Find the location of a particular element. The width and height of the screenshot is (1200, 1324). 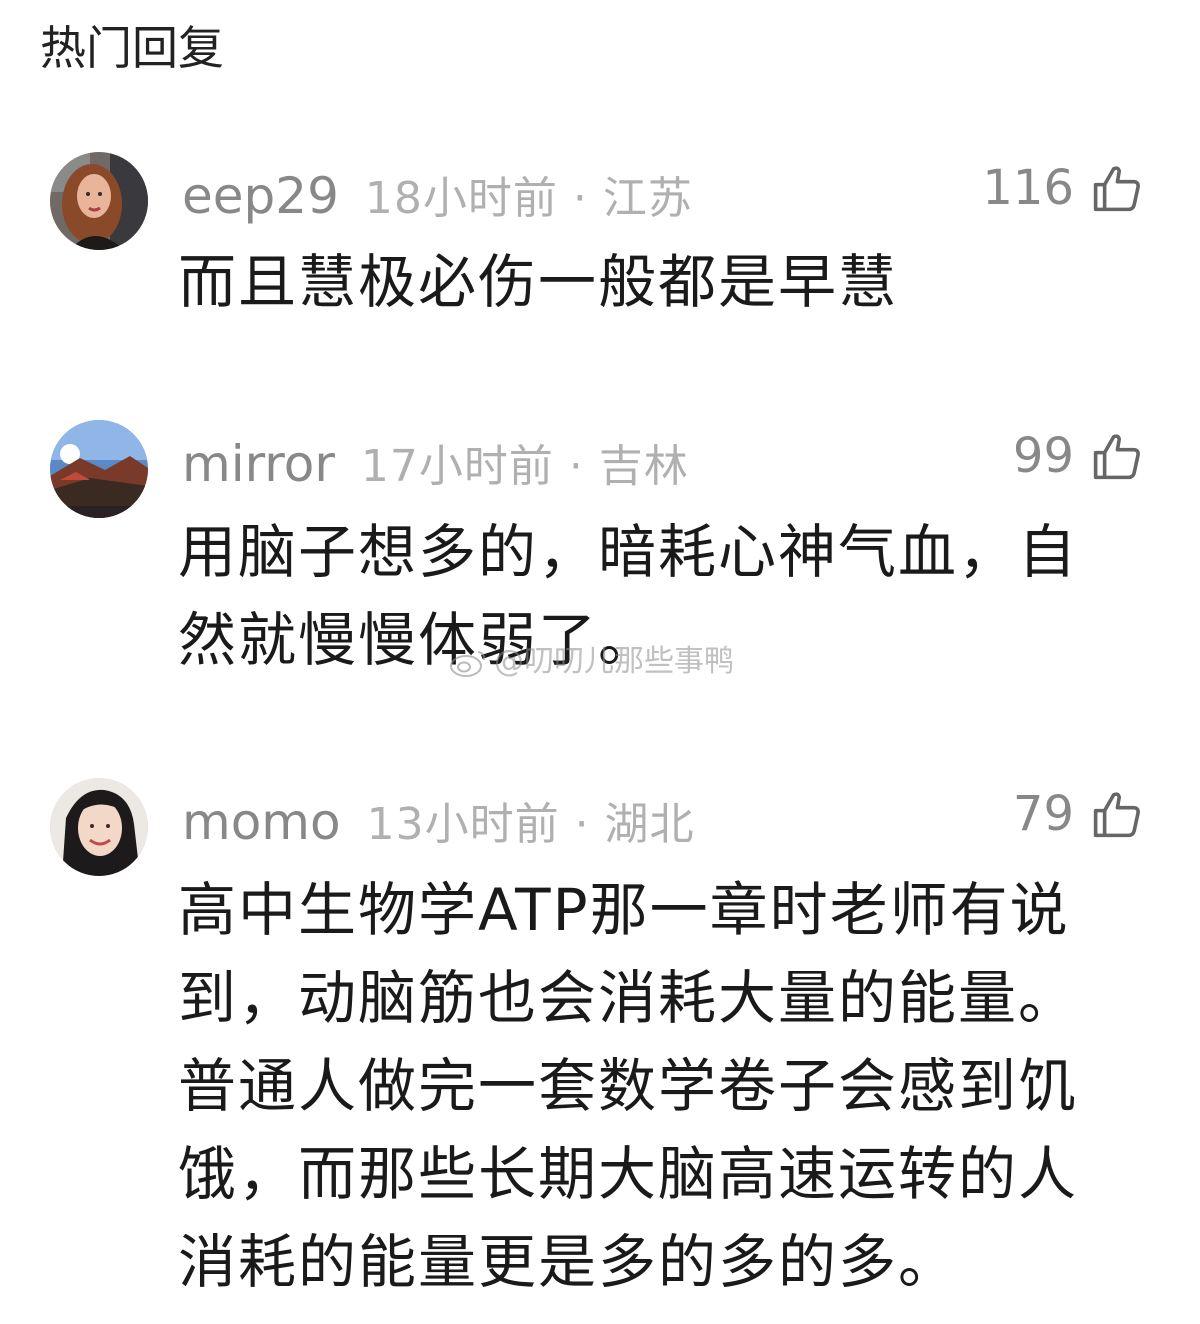

comment-meta: mirror 17小时前 · 吉林 is located at coordinates (435, 461).